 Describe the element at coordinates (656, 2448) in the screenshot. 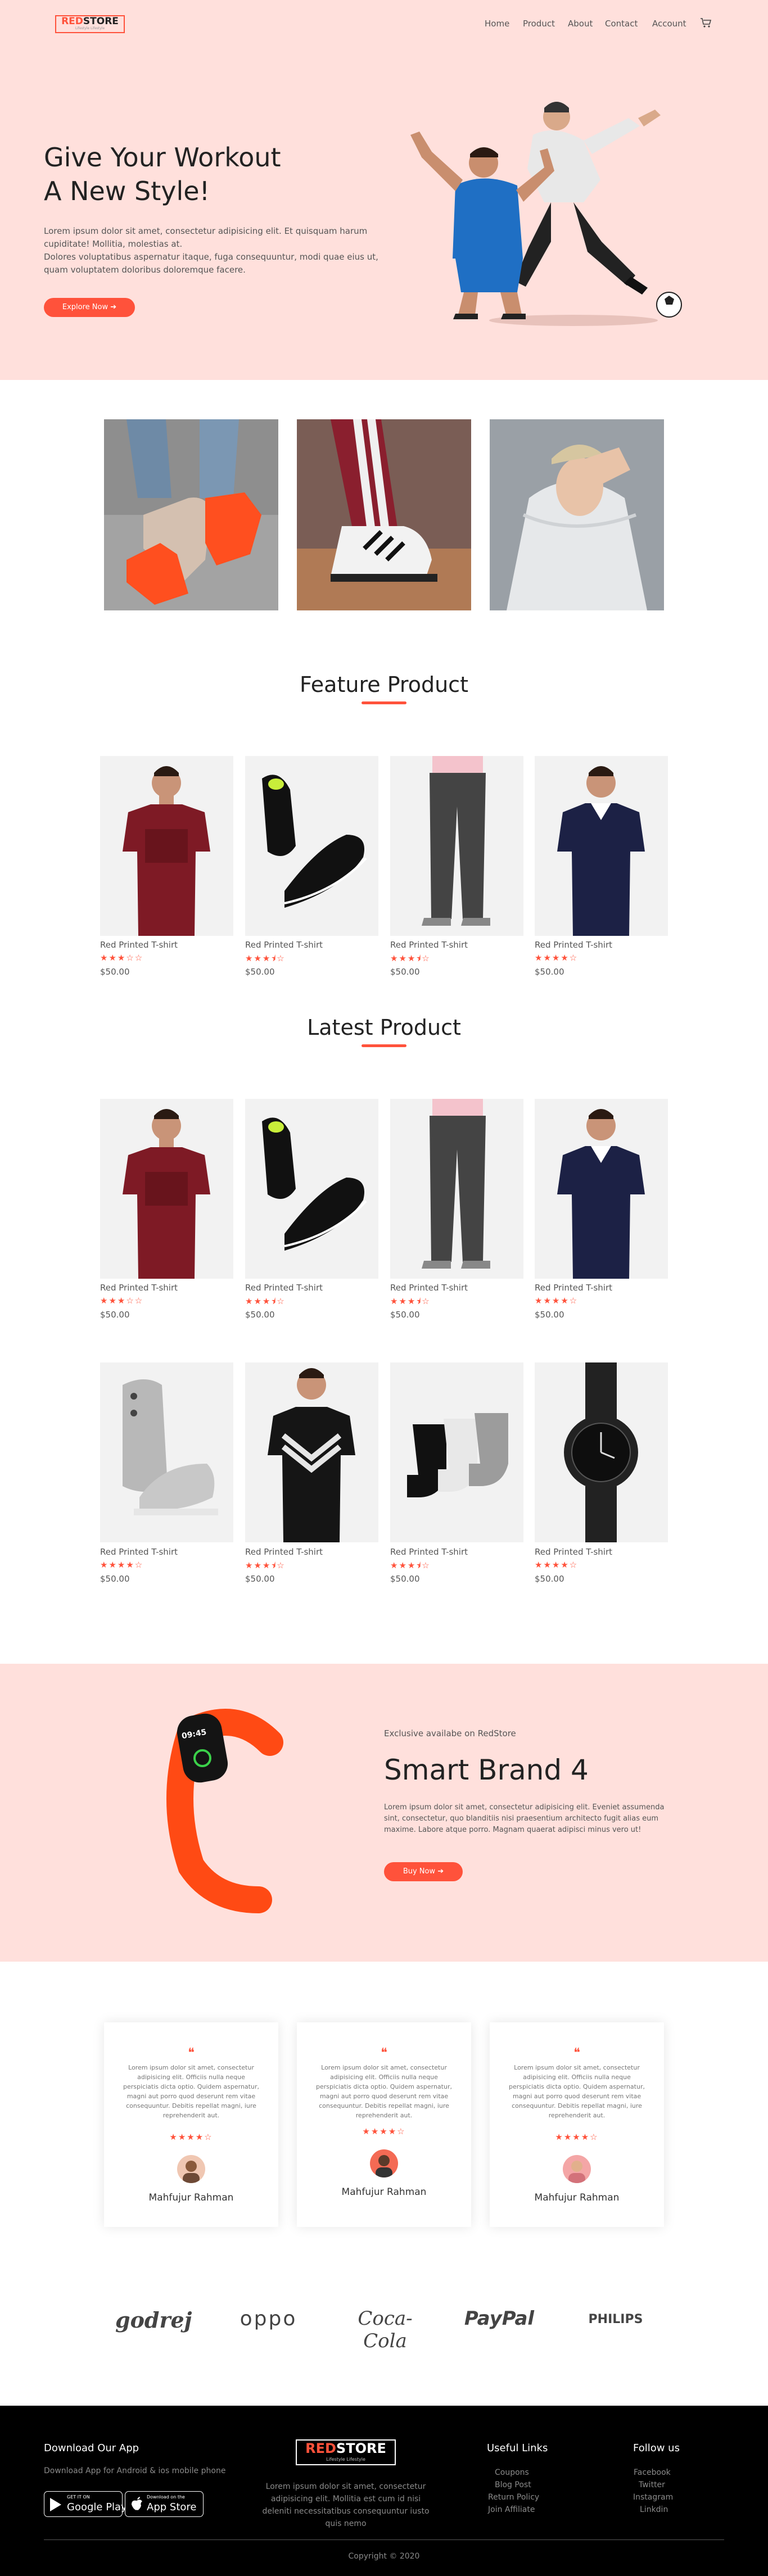

I see `follow-us-title: Follow us` at that location.